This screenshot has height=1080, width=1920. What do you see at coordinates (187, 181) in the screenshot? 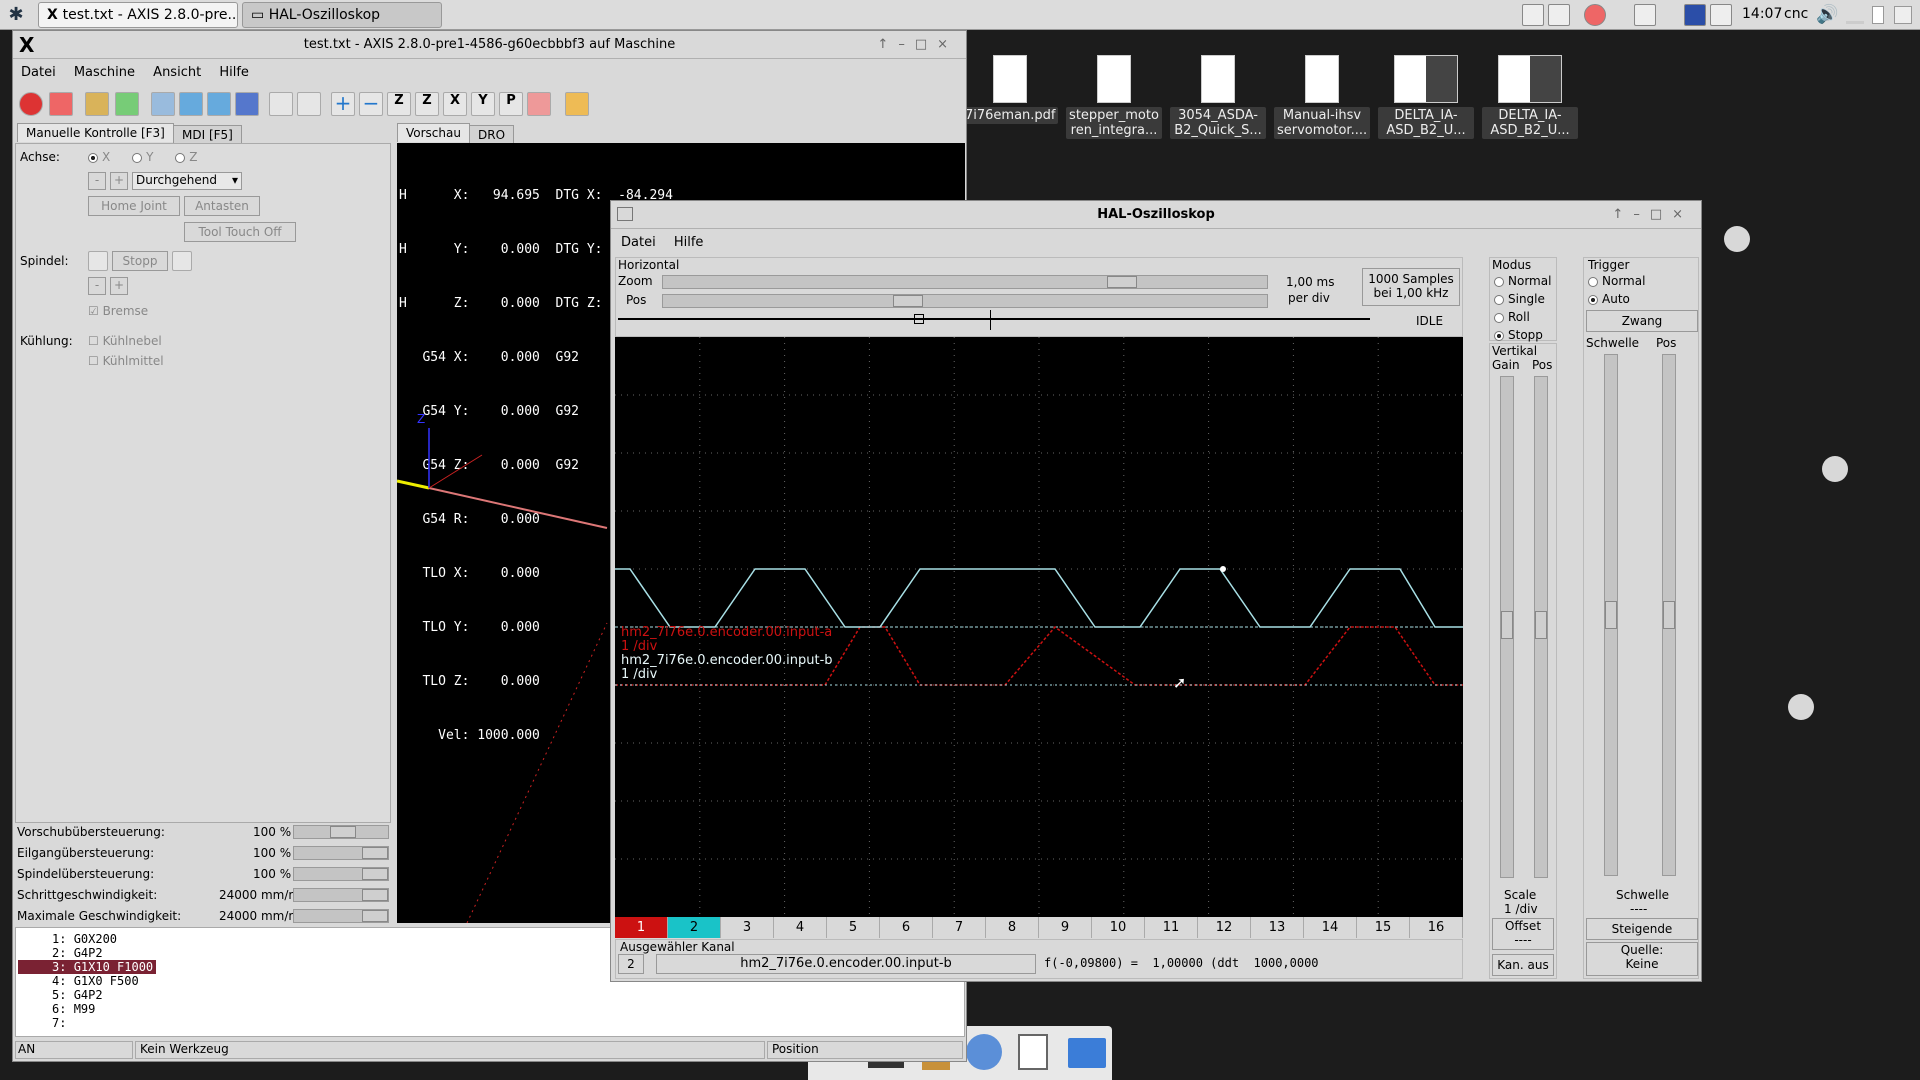
I see `jog-mode-select: Durchgehend ▾` at bounding box center [187, 181].